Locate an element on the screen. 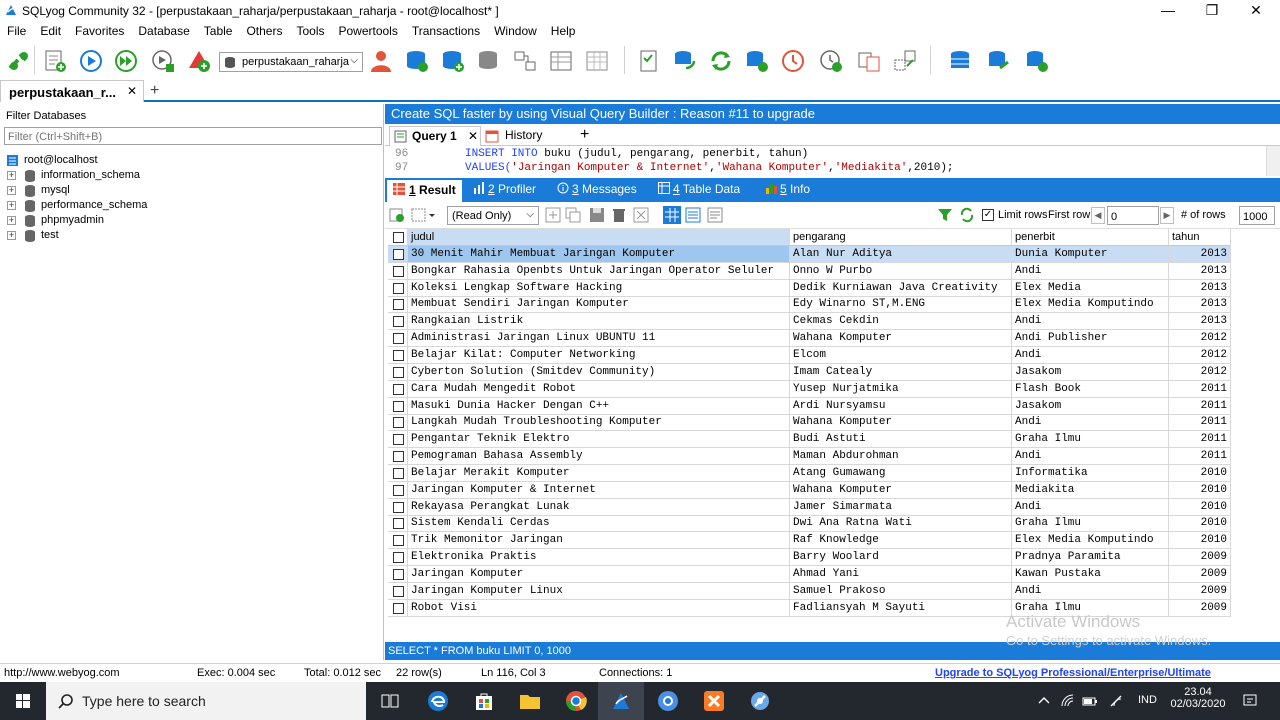 This screenshot has width=1280, height=720. table-cell: Cyberton Solution (Smitdev Community) is located at coordinates (599, 372).